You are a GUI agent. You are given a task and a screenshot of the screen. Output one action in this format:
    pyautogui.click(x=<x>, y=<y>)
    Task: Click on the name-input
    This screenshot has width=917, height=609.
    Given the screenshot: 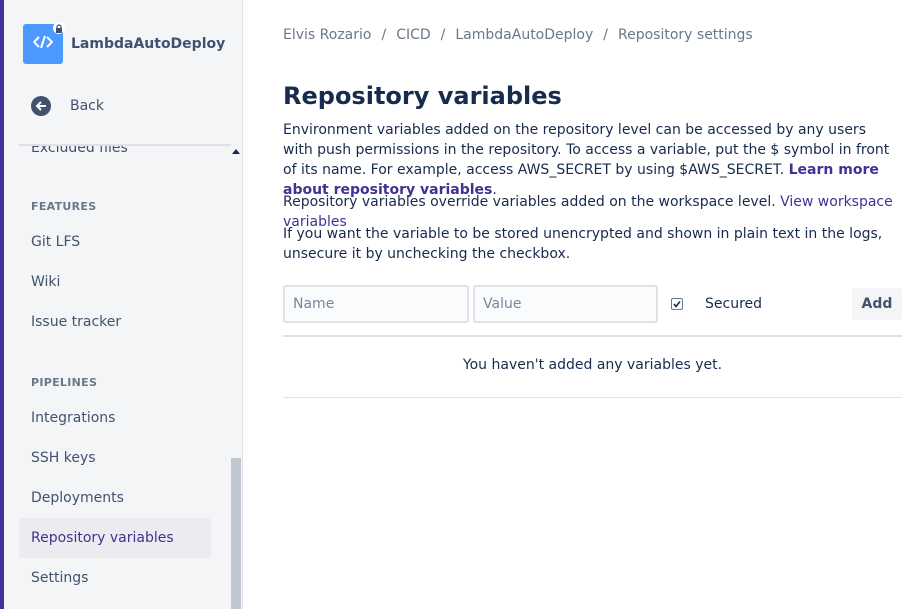 What is the action you would take?
    pyautogui.click(x=376, y=304)
    